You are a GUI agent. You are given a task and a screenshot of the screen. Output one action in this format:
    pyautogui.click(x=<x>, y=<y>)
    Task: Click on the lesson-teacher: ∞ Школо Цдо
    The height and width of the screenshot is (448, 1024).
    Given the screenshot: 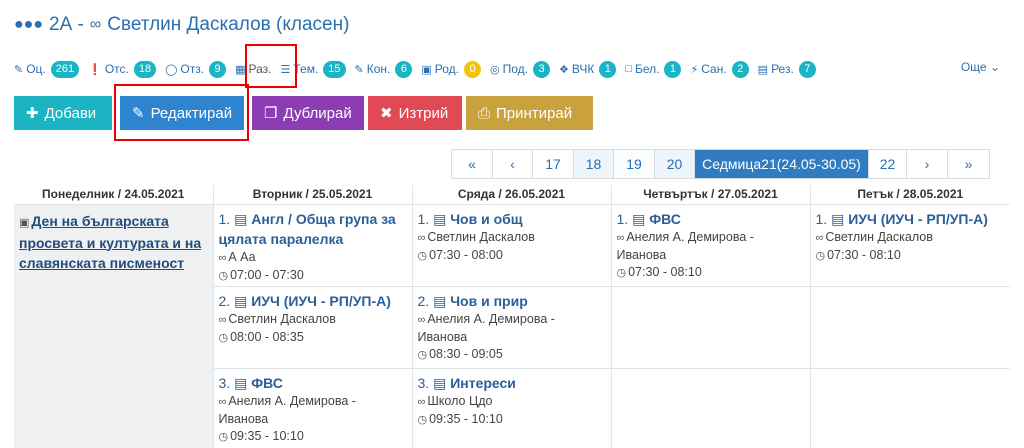 What is the action you would take?
    pyautogui.click(x=455, y=400)
    